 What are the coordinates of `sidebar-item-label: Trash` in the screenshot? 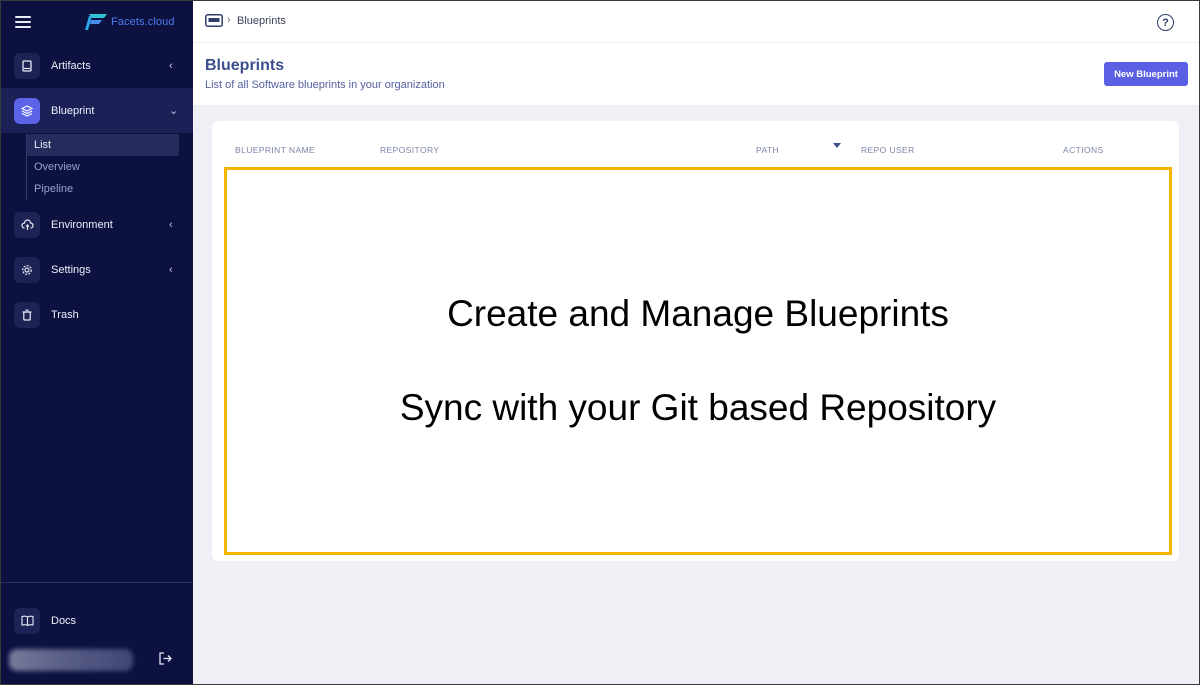 It's located at (65, 314).